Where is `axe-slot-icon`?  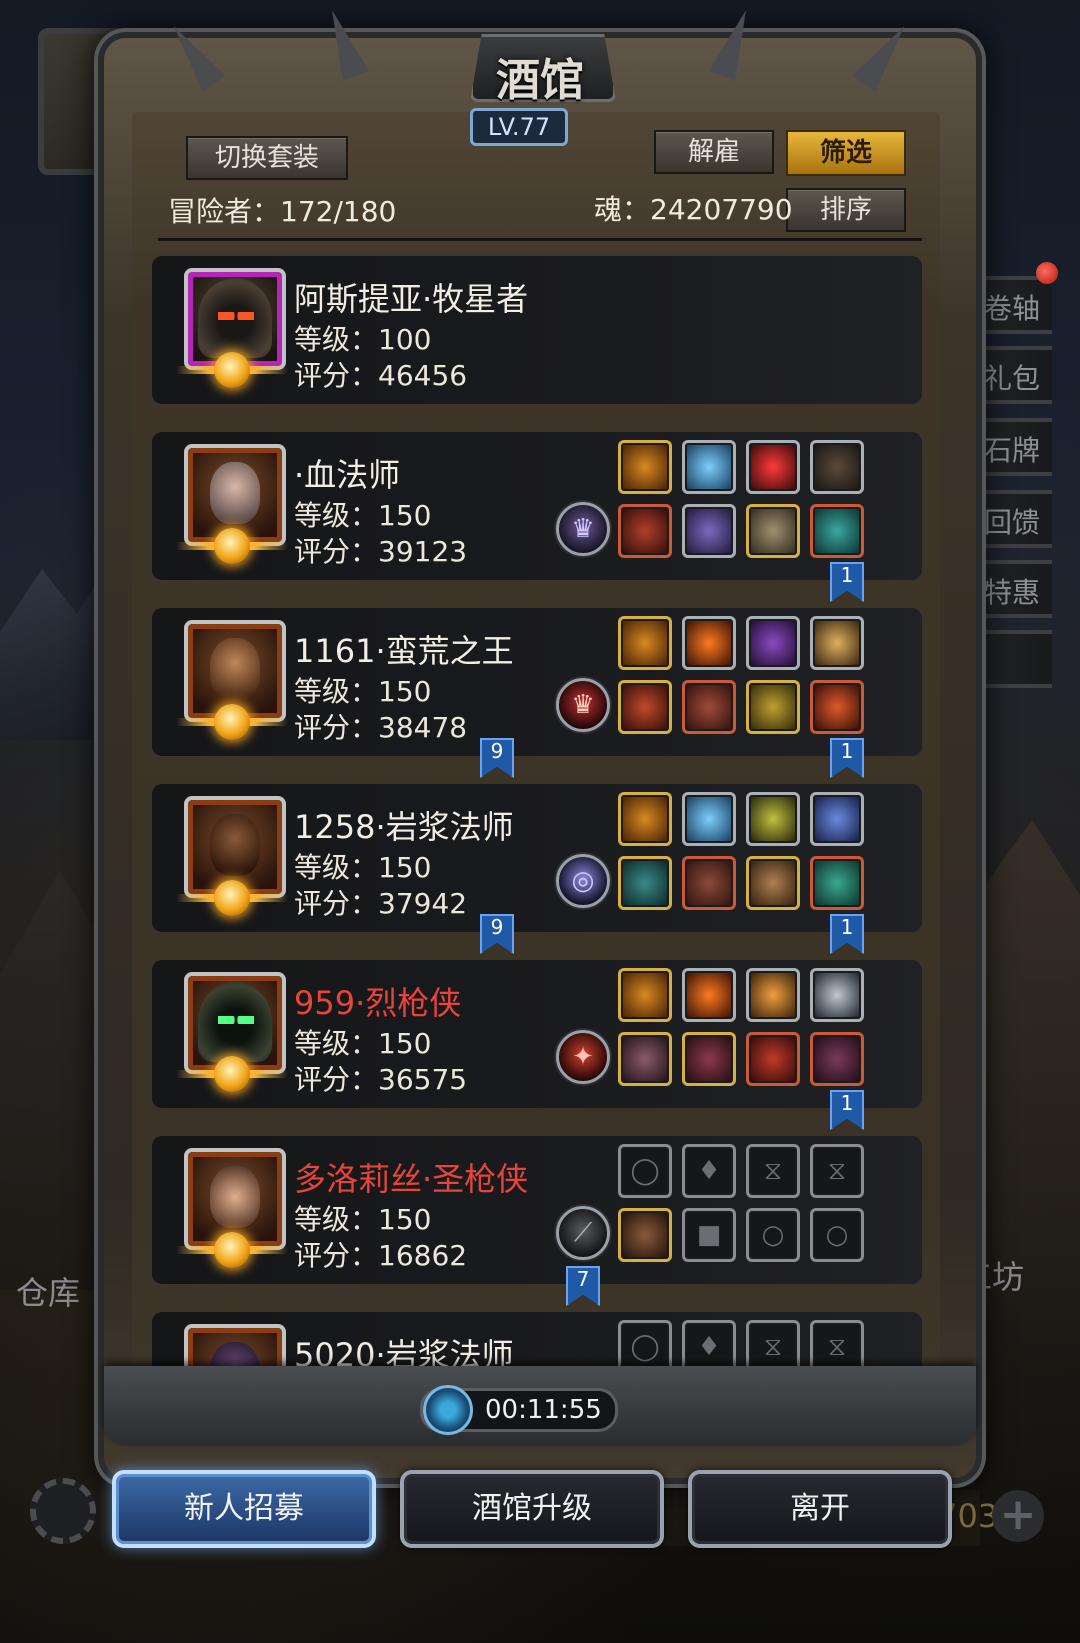 axe-slot-icon is located at coordinates (645, 707).